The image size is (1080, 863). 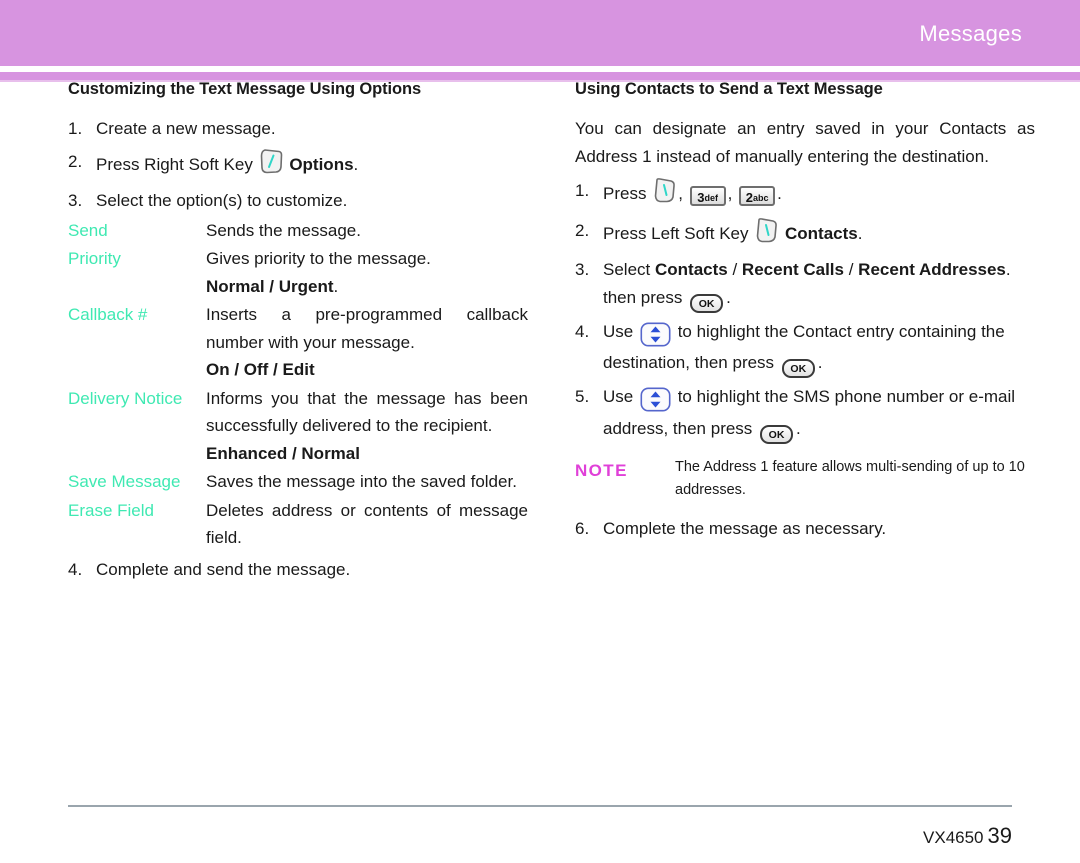 What do you see at coordinates (318, 259) in the screenshot?
I see `option-definition-text: Gives priority to the message.` at bounding box center [318, 259].